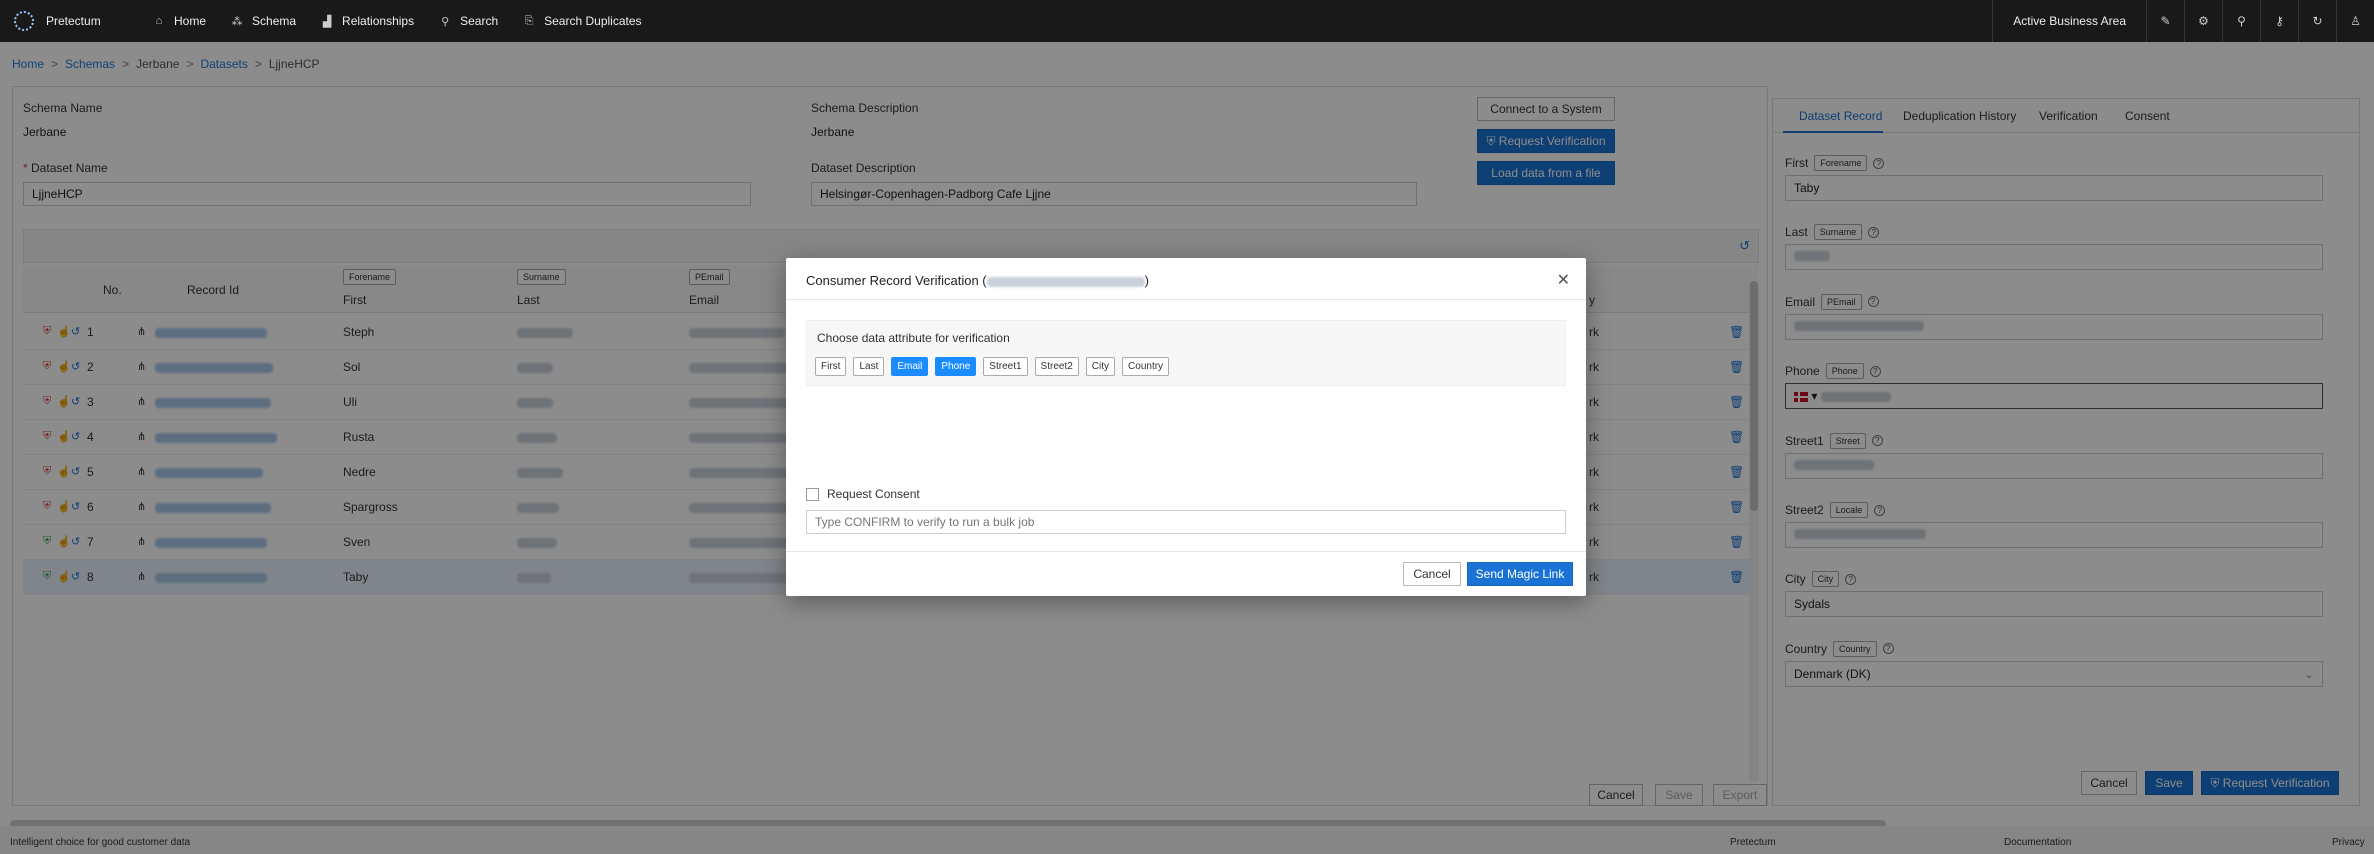 This screenshot has width=2374, height=854. I want to click on key-icon: ⚷, so click(2279, 21).